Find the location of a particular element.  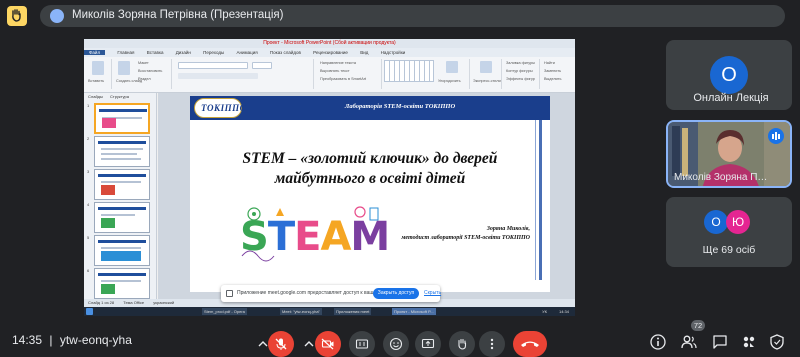

raise-hand-button is located at coordinates (462, 344).